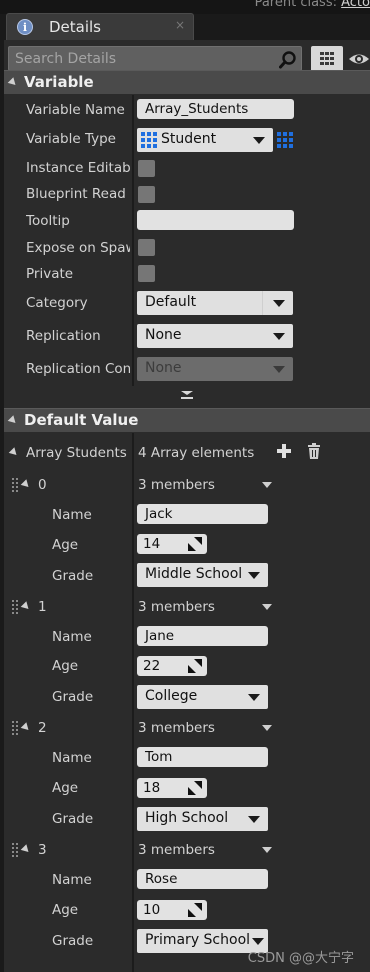  What do you see at coordinates (359, 59) in the screenshot?
I see `eye-icon` at bounding box center [359, 59].